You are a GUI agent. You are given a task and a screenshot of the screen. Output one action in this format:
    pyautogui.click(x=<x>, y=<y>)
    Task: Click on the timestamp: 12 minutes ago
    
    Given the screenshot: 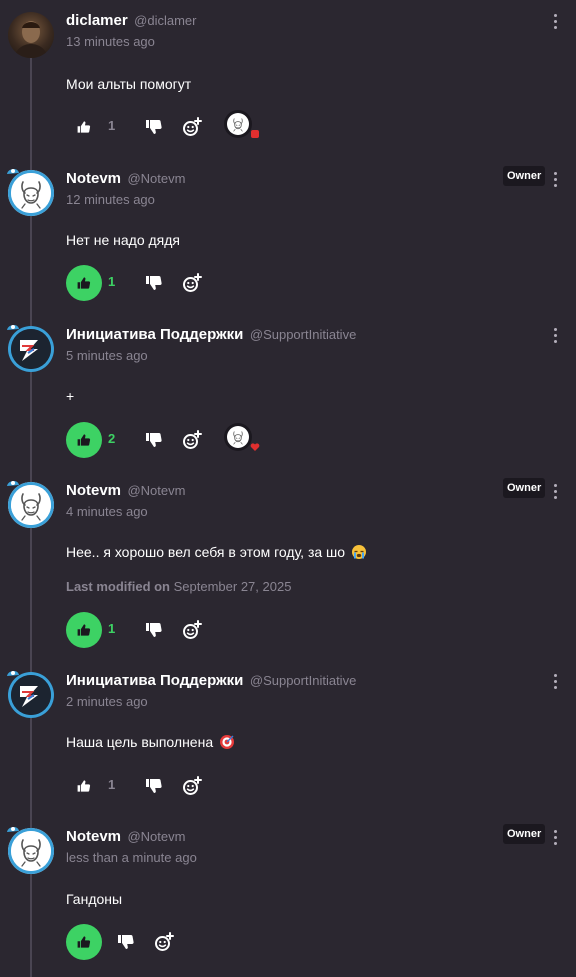 What is the action you would take?
    pyautogui.click(x=110, y=199)
    